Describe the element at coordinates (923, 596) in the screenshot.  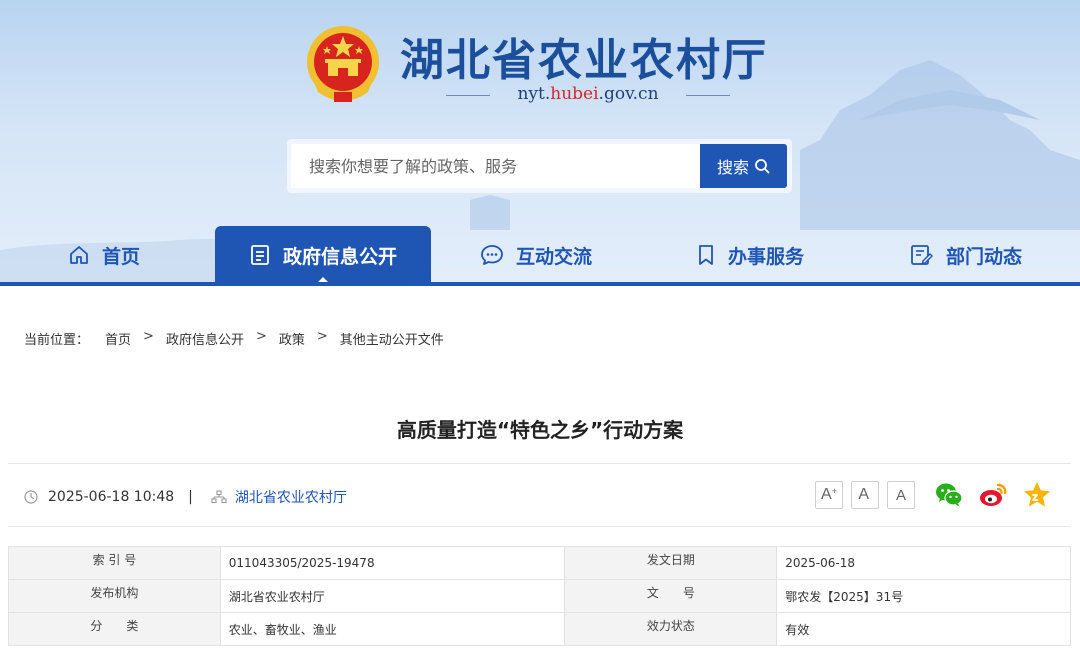
I see `table-value: 鄂农发【2025】31号` at that location.